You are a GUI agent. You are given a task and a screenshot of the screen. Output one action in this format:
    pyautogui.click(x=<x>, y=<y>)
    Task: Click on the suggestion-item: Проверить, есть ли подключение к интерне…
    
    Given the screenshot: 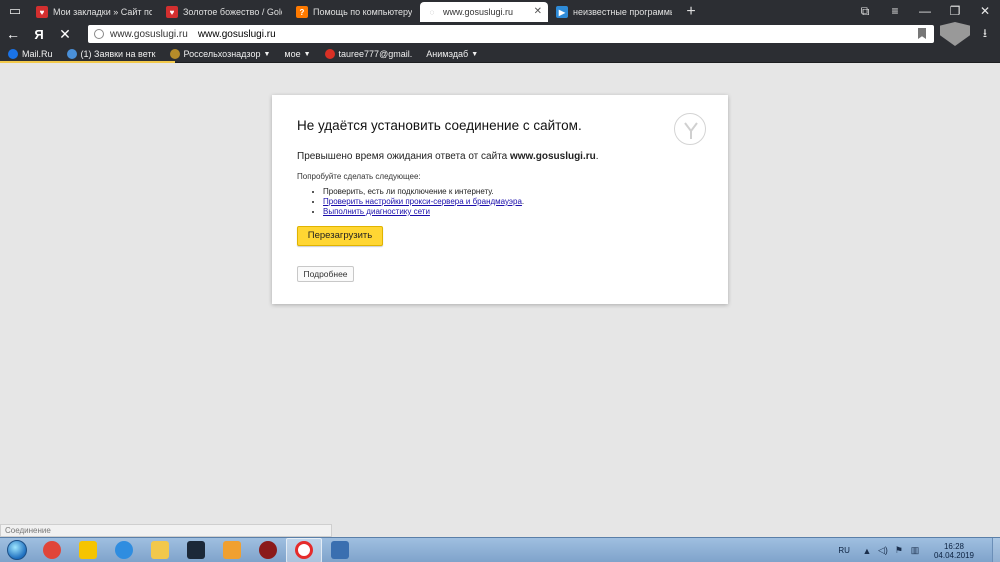 What is the action you would take?
    pyautogui.click(x=513, y=192)
    